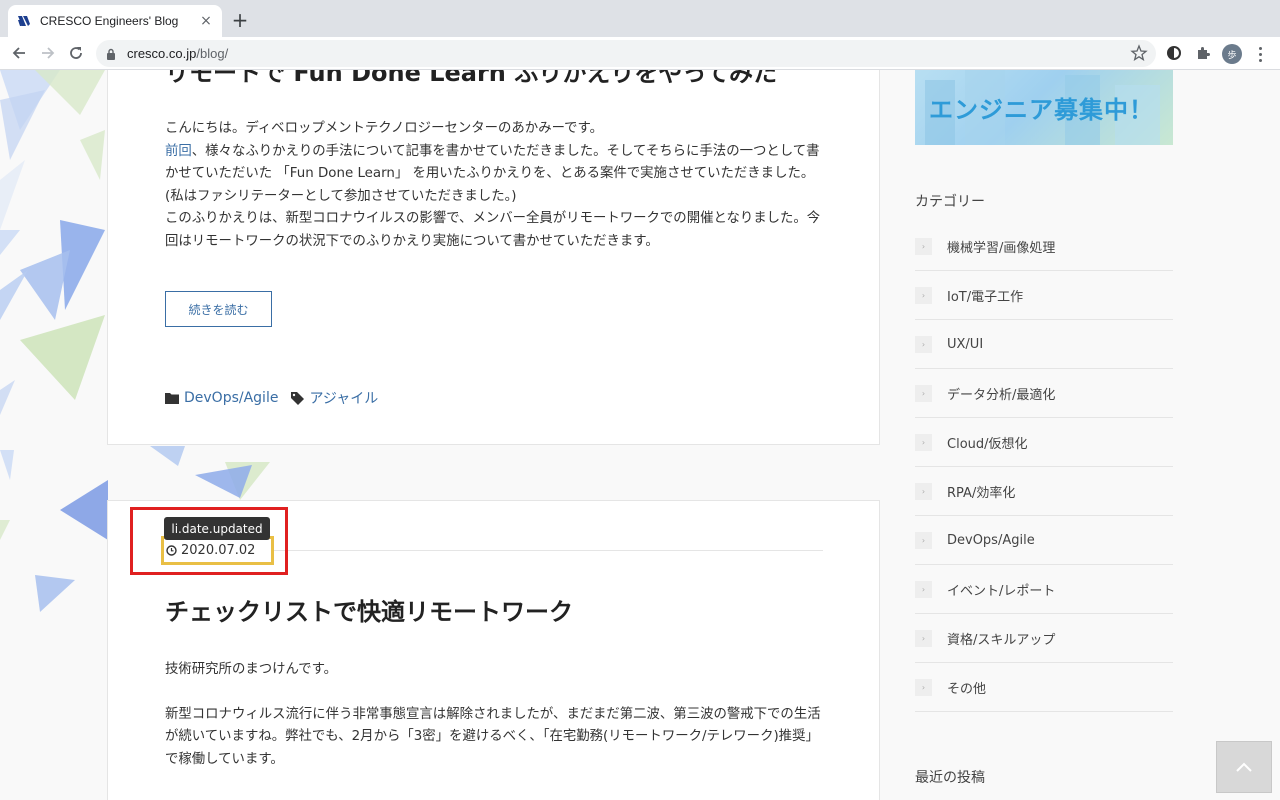 This screenshot has width=1280, height=800. Describe the element at coordinates (1044, 295) in the screenshot. I see `category-item: › IoT/電子工作` at that location.